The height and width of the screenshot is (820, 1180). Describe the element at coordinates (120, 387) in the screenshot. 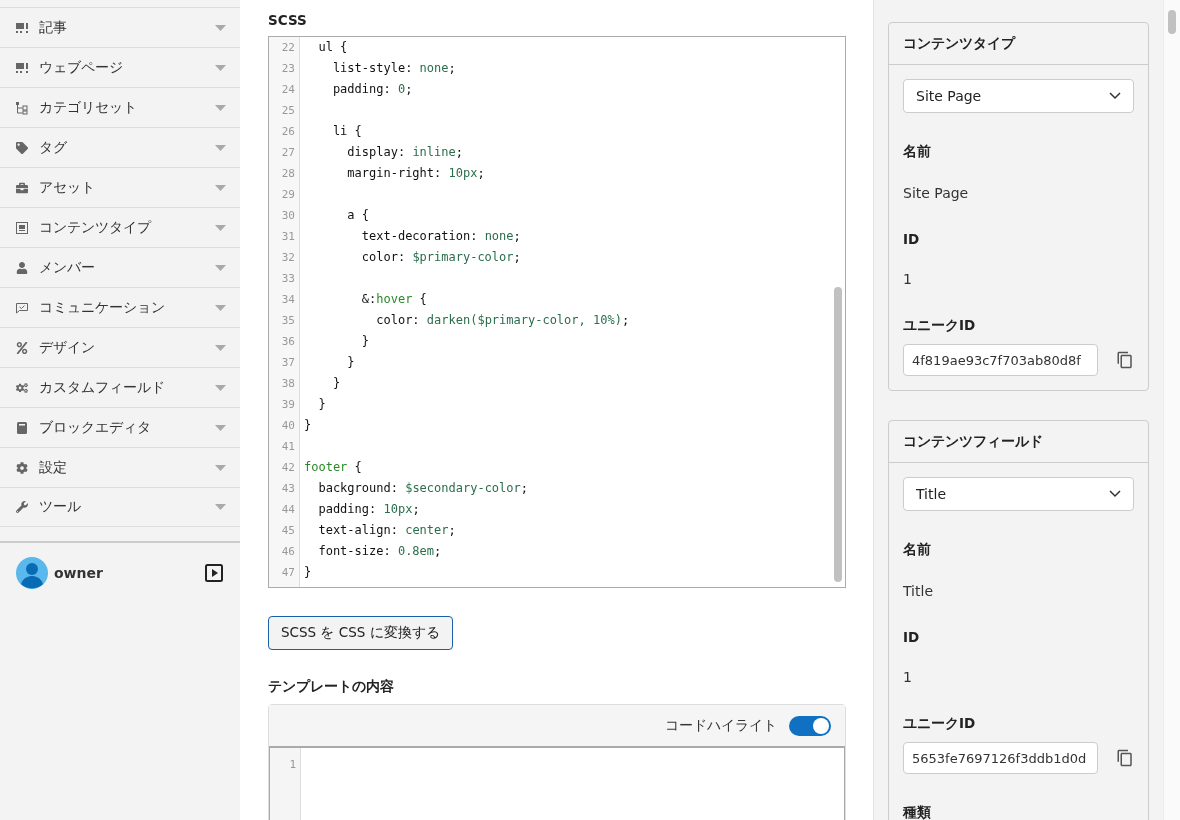

I see `sidebar-item: カスタムフィールド` at that location.